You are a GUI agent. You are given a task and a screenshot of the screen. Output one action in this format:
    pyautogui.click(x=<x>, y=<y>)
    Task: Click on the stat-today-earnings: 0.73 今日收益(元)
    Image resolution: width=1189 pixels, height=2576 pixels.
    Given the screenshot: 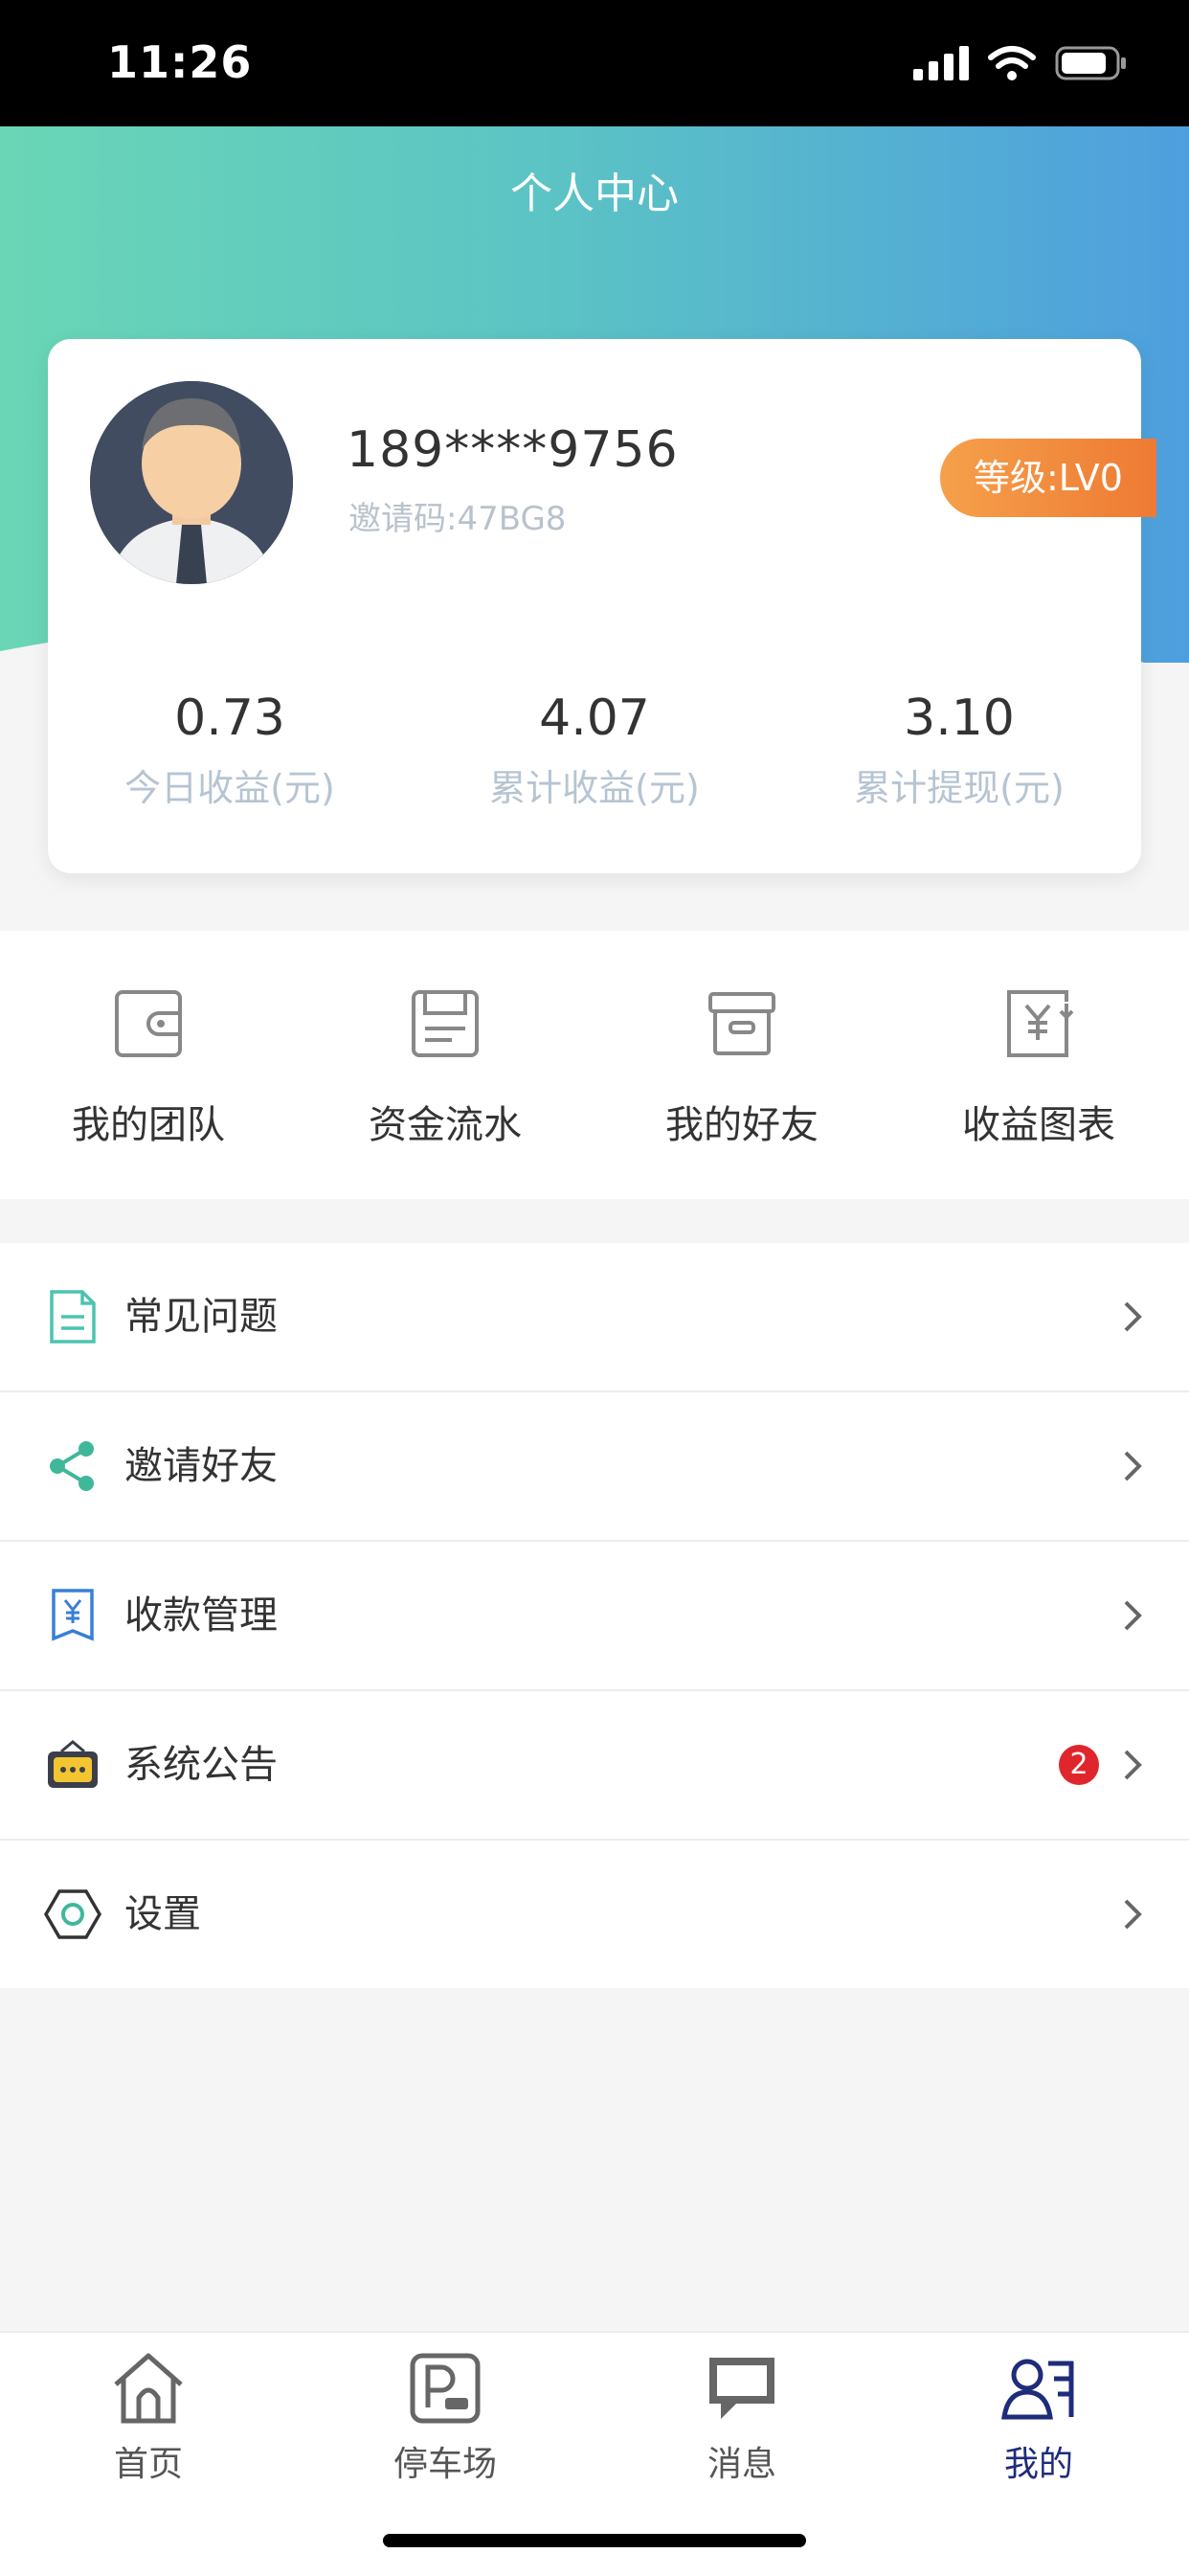 What is the action you would take?
    pyautogui.click(x=230, y=750)
    